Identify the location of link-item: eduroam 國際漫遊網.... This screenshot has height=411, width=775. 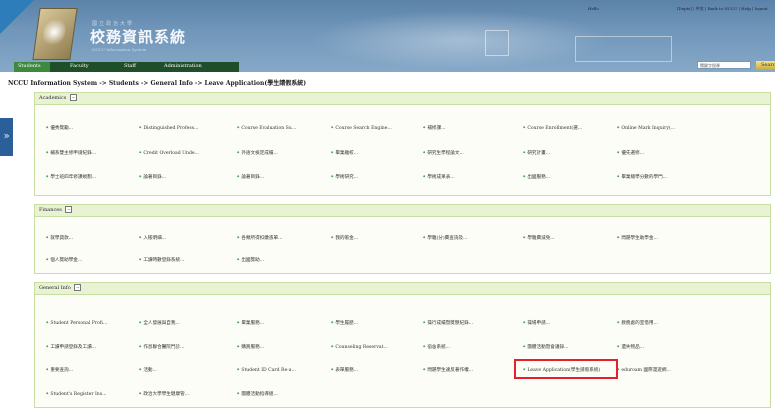
(643, 370).